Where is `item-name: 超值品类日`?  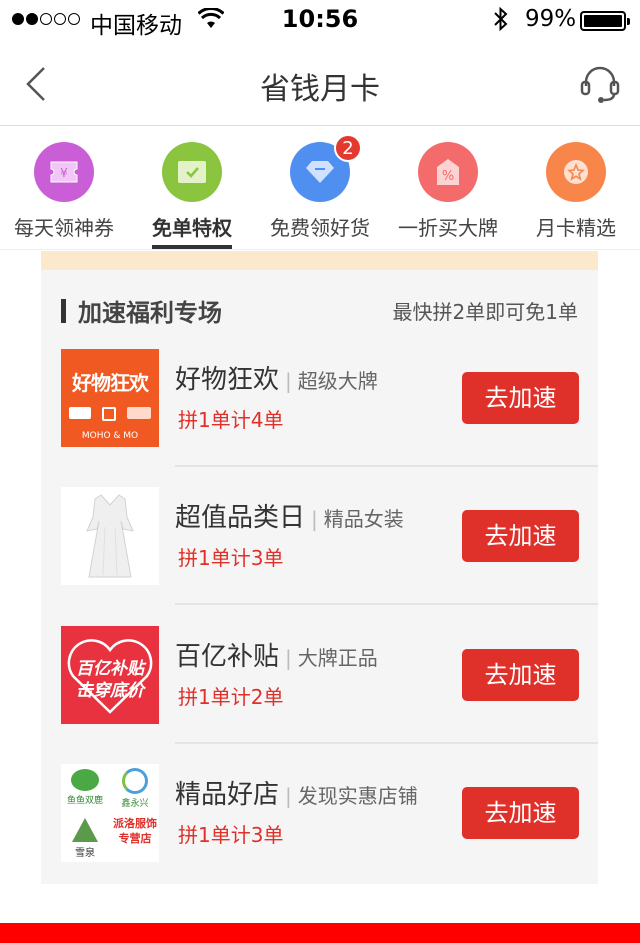
item-name: 超值品类日 is located at coordinates (240, 518).